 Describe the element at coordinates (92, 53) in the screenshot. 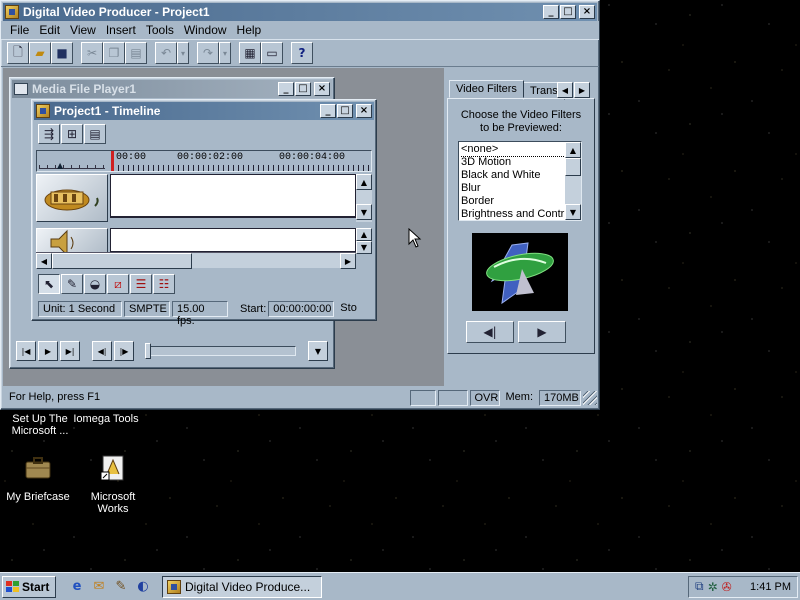

I see `cut-button: ✂` at that location.